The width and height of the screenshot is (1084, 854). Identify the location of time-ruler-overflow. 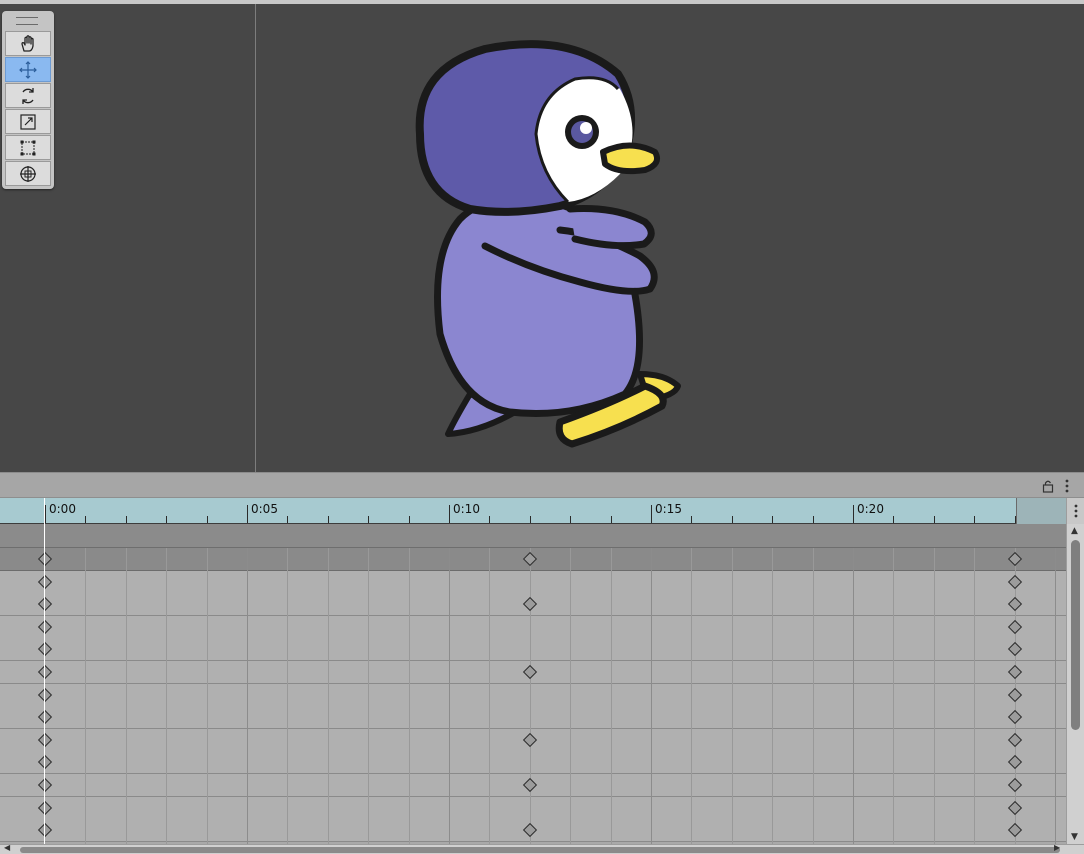
(1041, 511).